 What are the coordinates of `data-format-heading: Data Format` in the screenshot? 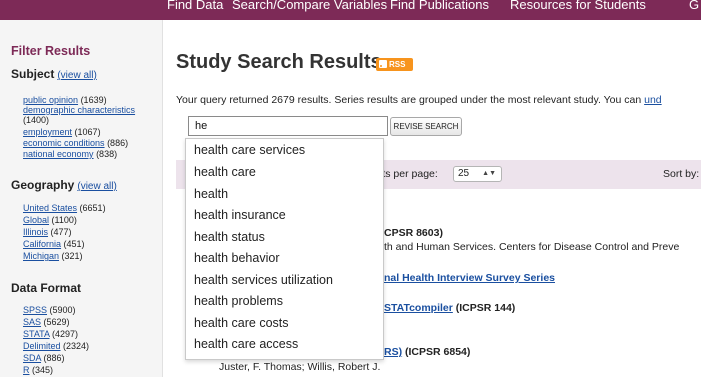 It's located at (46, 288).